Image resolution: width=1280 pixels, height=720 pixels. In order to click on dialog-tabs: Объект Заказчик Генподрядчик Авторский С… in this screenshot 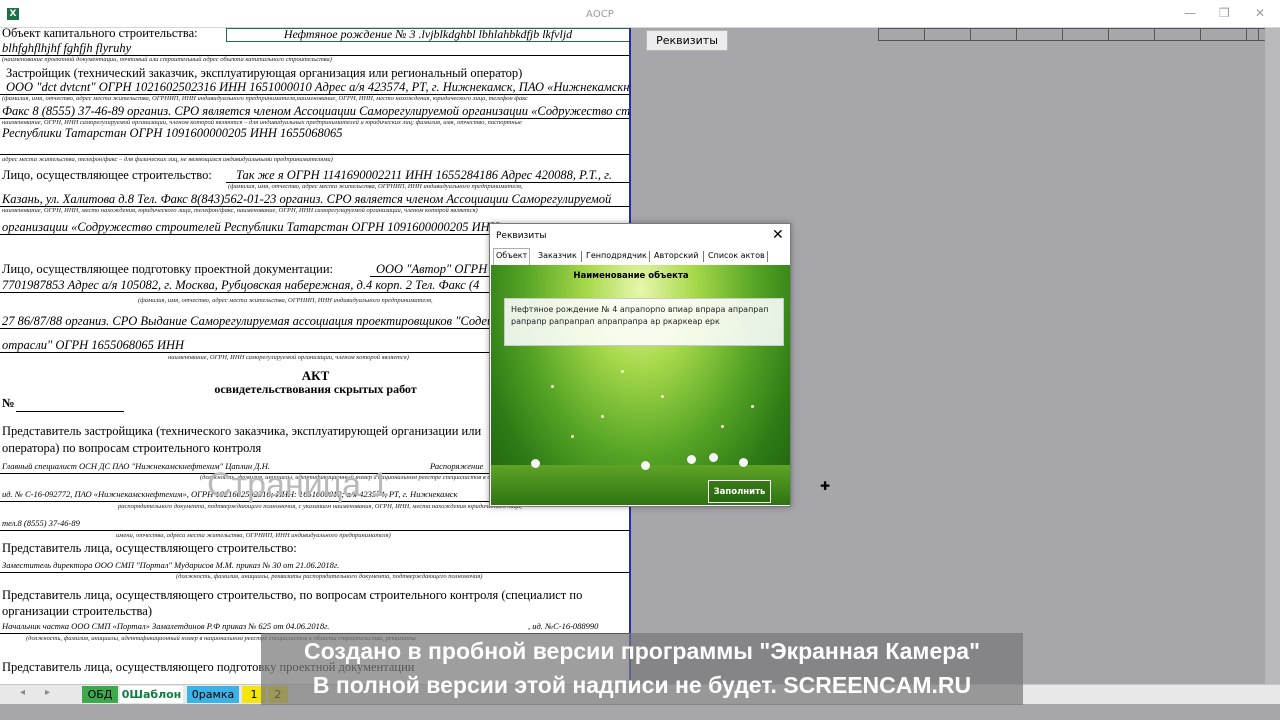, I will do `click(640, 256)`.